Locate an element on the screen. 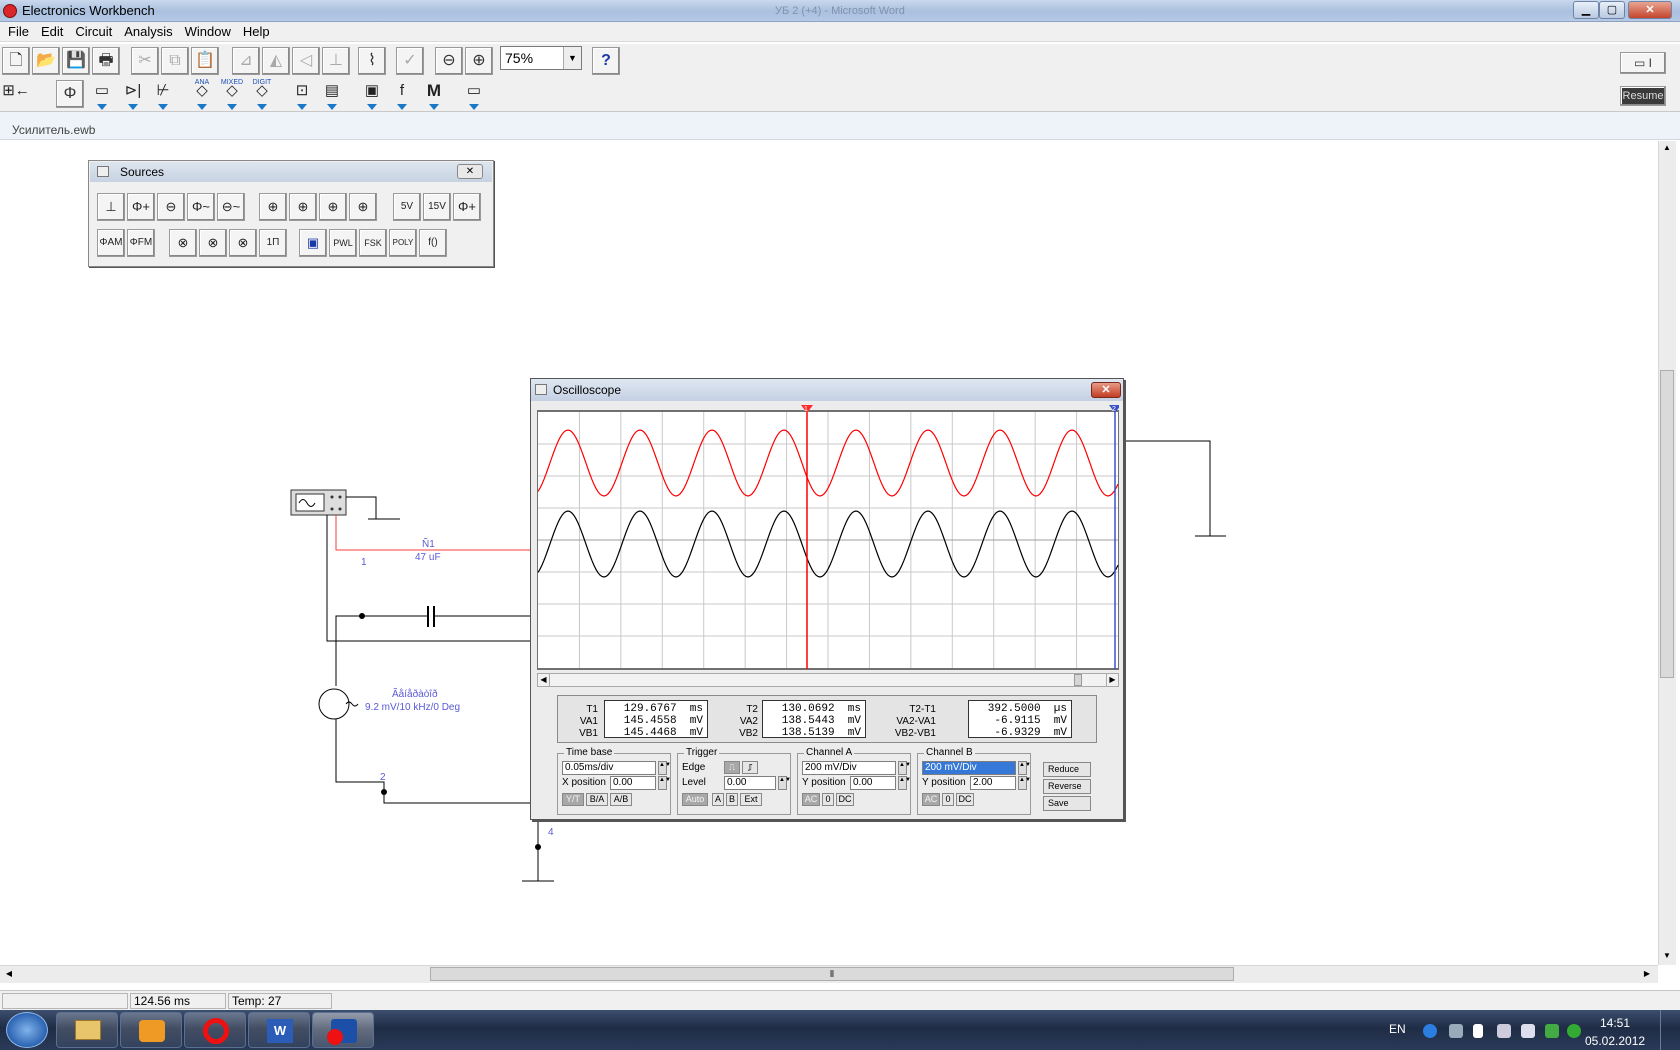  channel-a-scale-spinner: ▲▼ is located at coordinates (904, 768).